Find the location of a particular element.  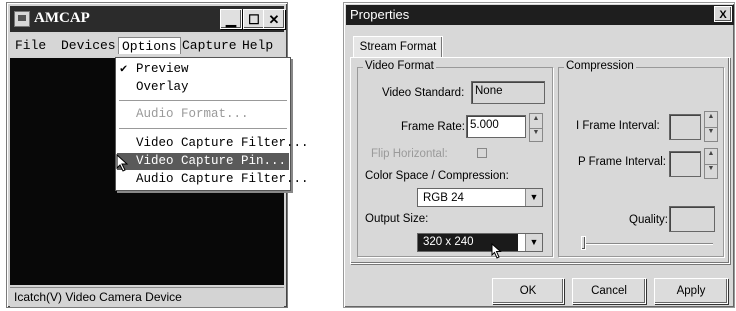

apply-button: Apply is located at coordinates (691, 291).